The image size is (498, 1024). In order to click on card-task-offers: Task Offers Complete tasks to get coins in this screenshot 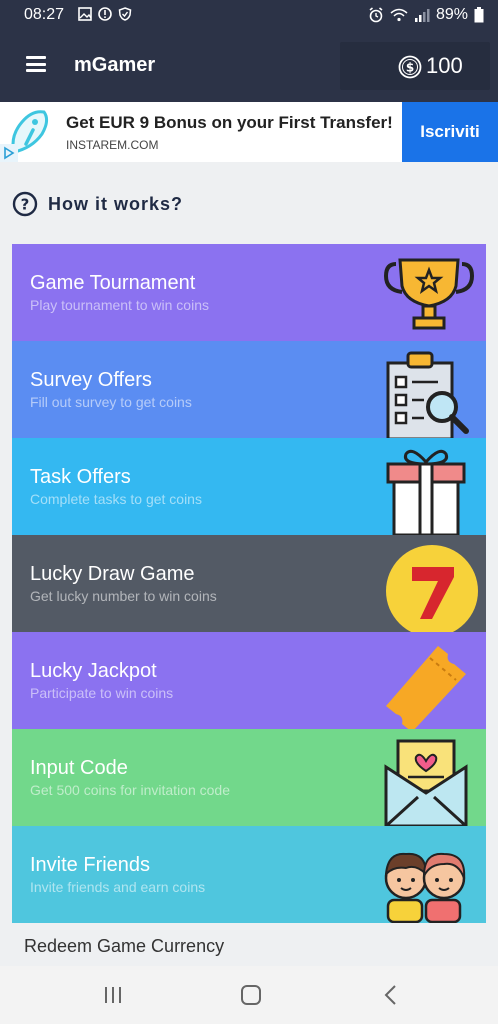, I will do `click(249, 486)`.